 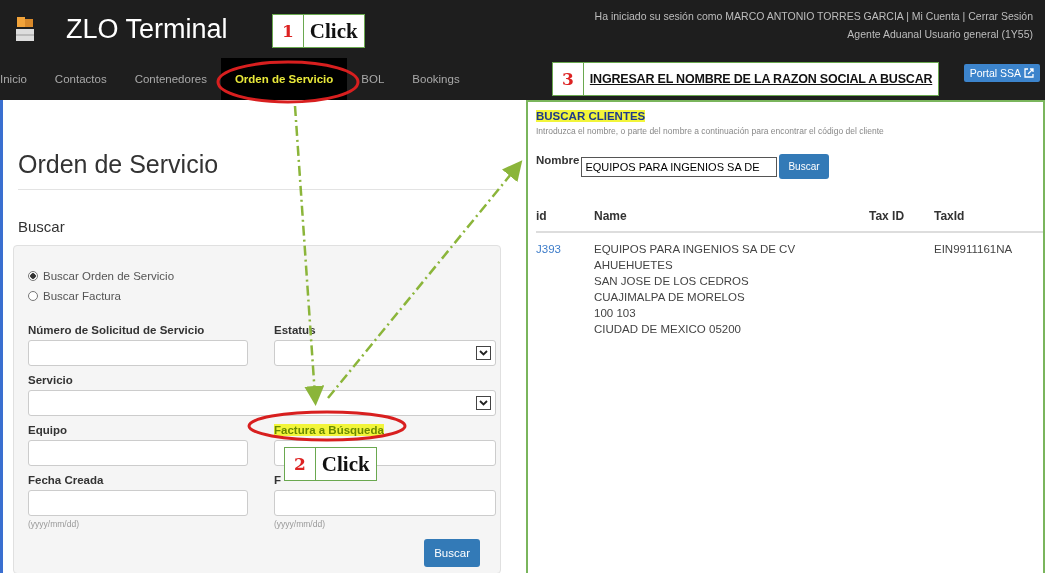 What do you see at coordinates (679, 166) in the screenshot?
I see `name-input: EQUIPOS PARA INGENIOS SA DE` at bounding box center [679, 166].